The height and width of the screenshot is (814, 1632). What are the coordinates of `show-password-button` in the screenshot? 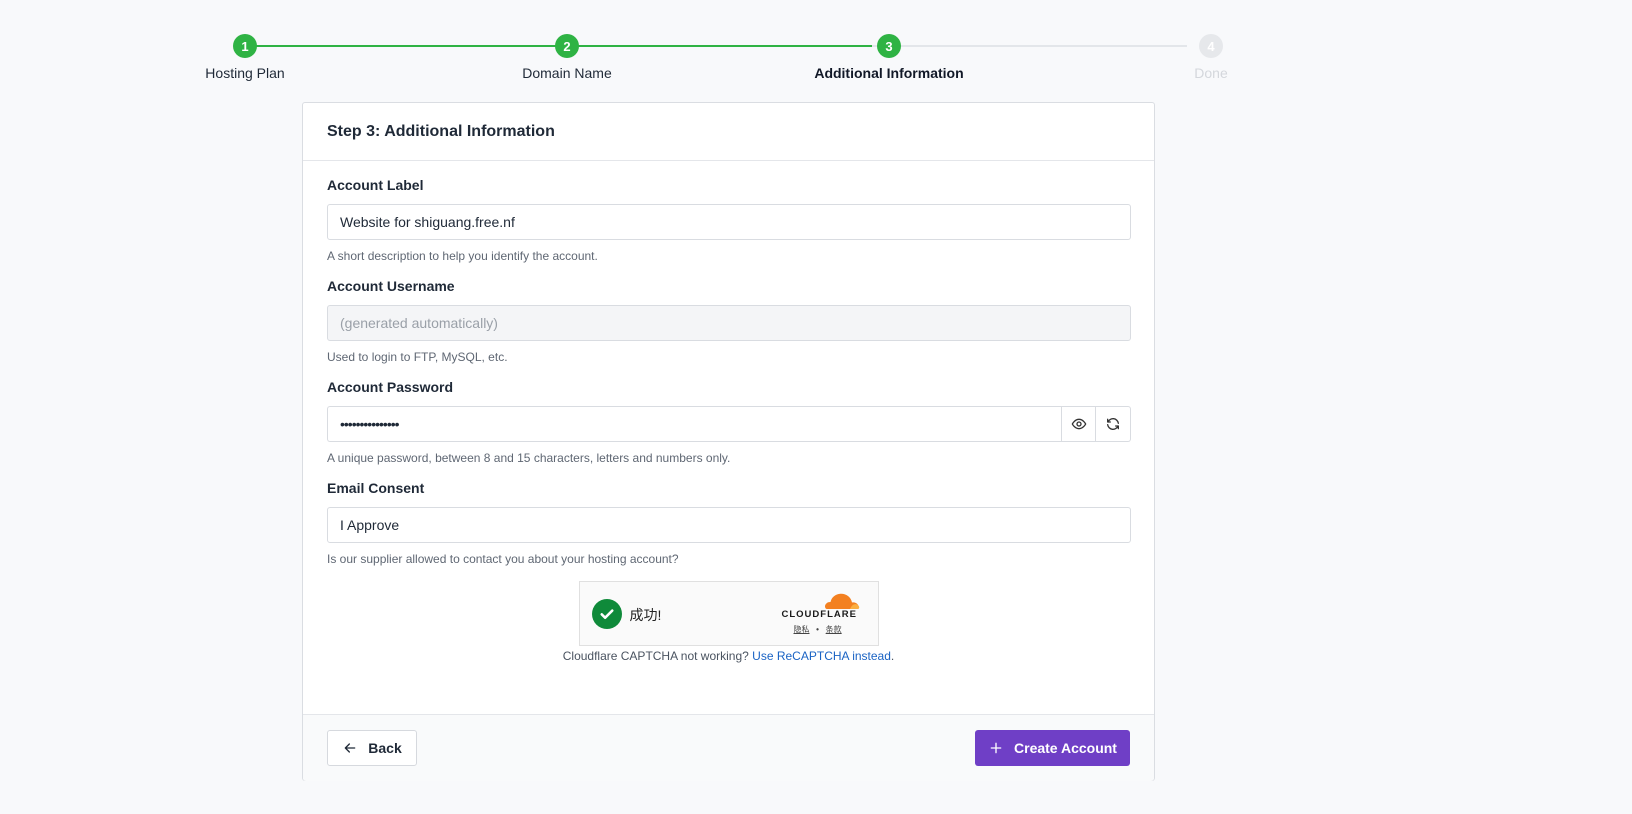 It's located at (1078, 424).